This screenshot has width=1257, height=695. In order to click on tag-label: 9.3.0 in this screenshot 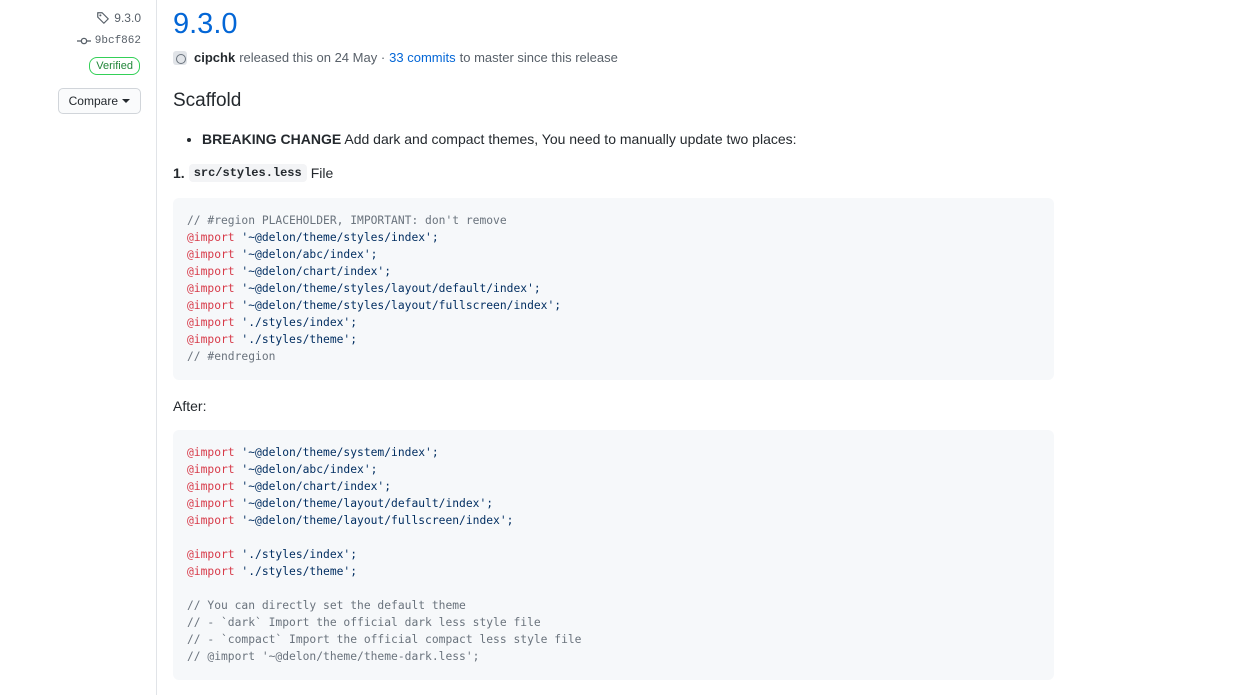, I will do `click(127, 18)`.